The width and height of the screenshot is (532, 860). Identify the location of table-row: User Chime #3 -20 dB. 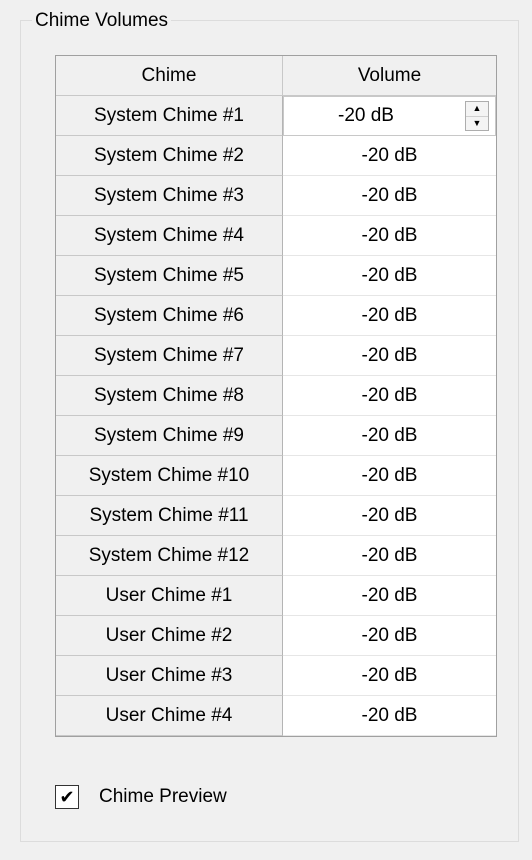
(276, 676).